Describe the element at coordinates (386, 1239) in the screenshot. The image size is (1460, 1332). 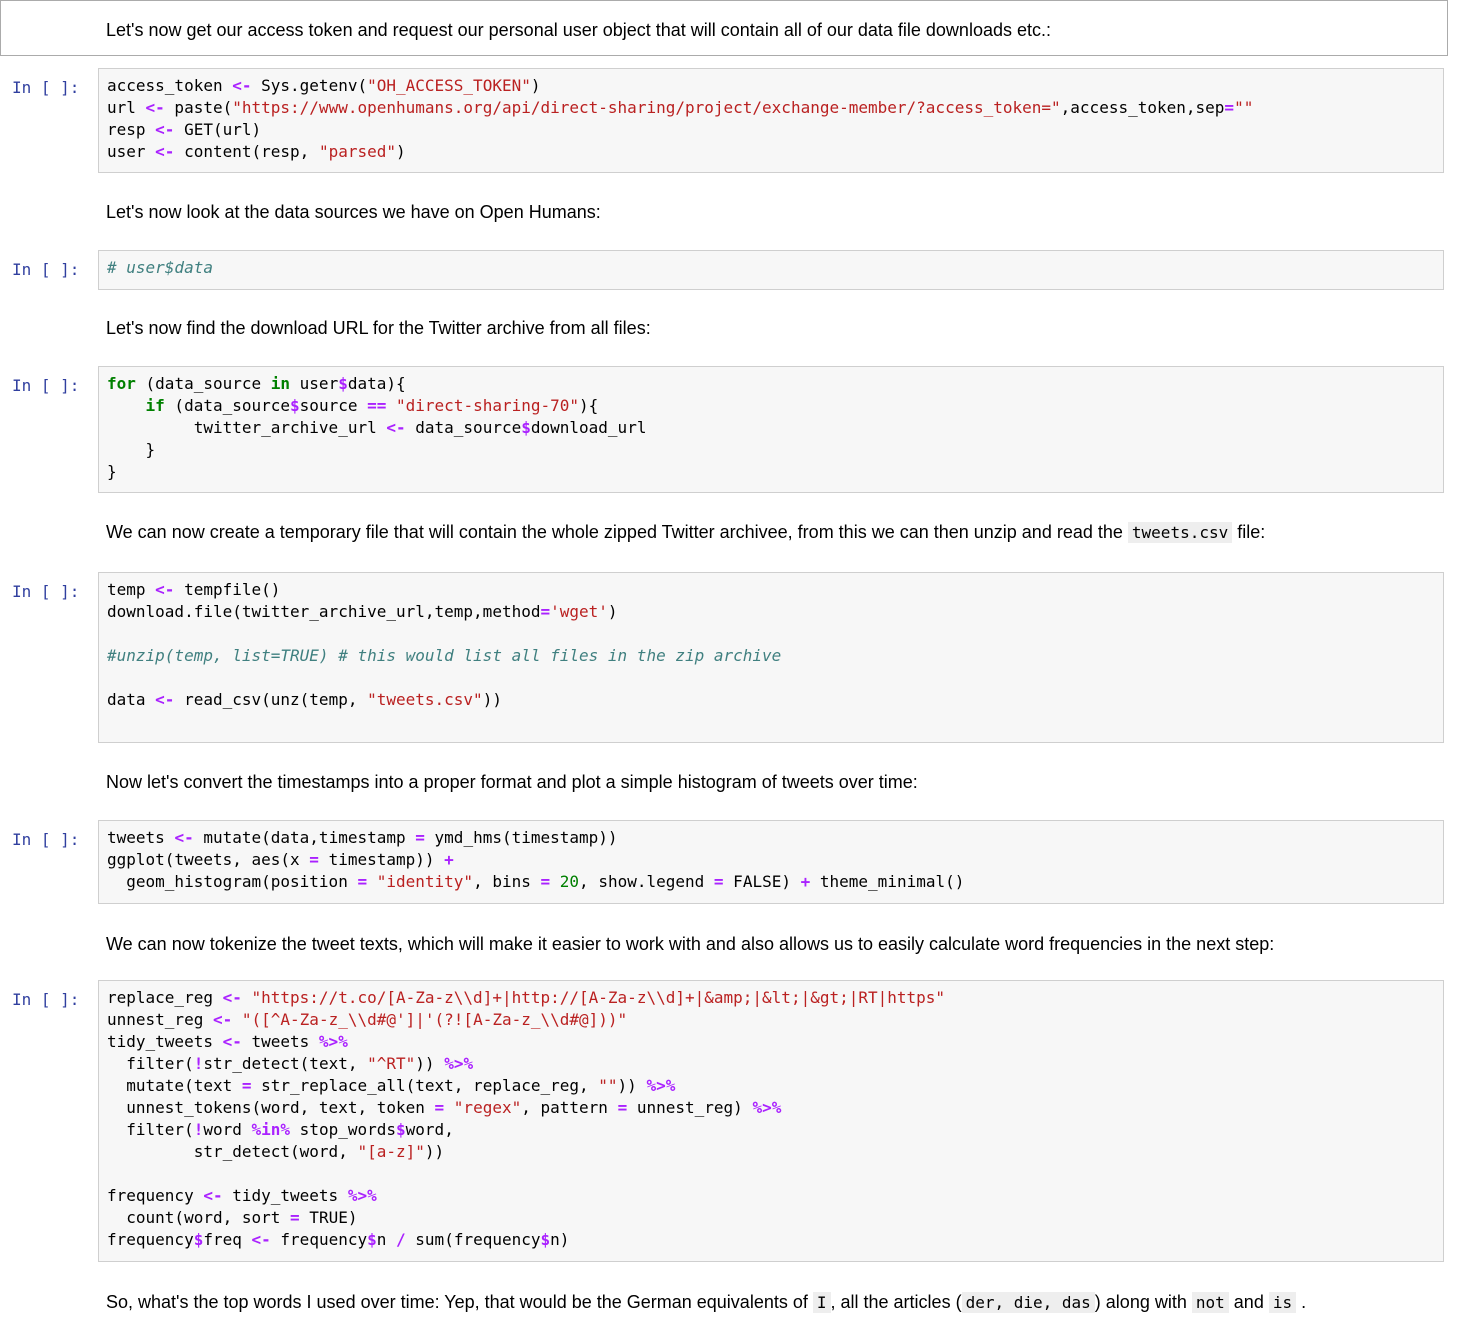
I see `code-token: n` at that location.